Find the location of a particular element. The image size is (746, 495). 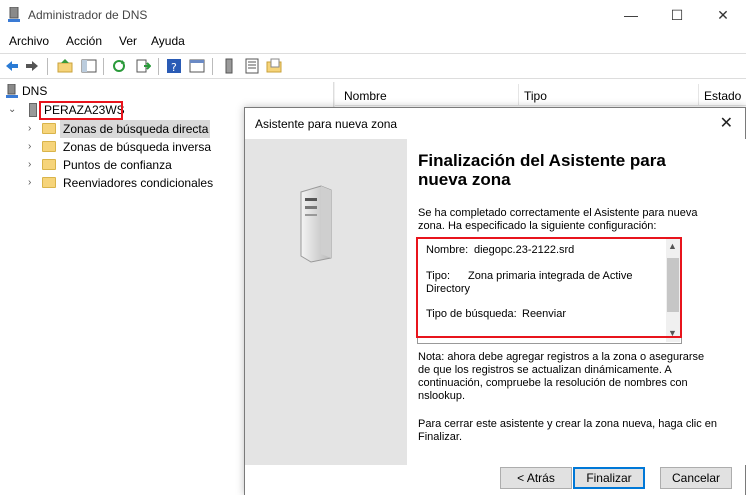

dns-app-icon is located at coordinates (14, 14).